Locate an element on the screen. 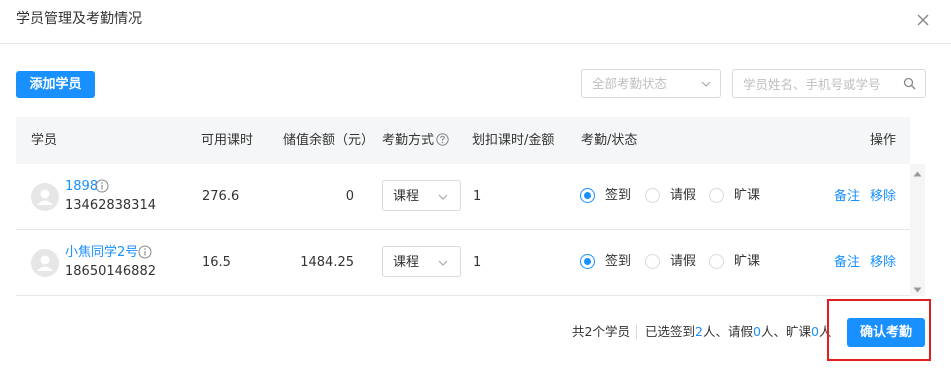 The width and height of the screenshot is (951, 370). student-search-input is located at coordinates (818, 84).